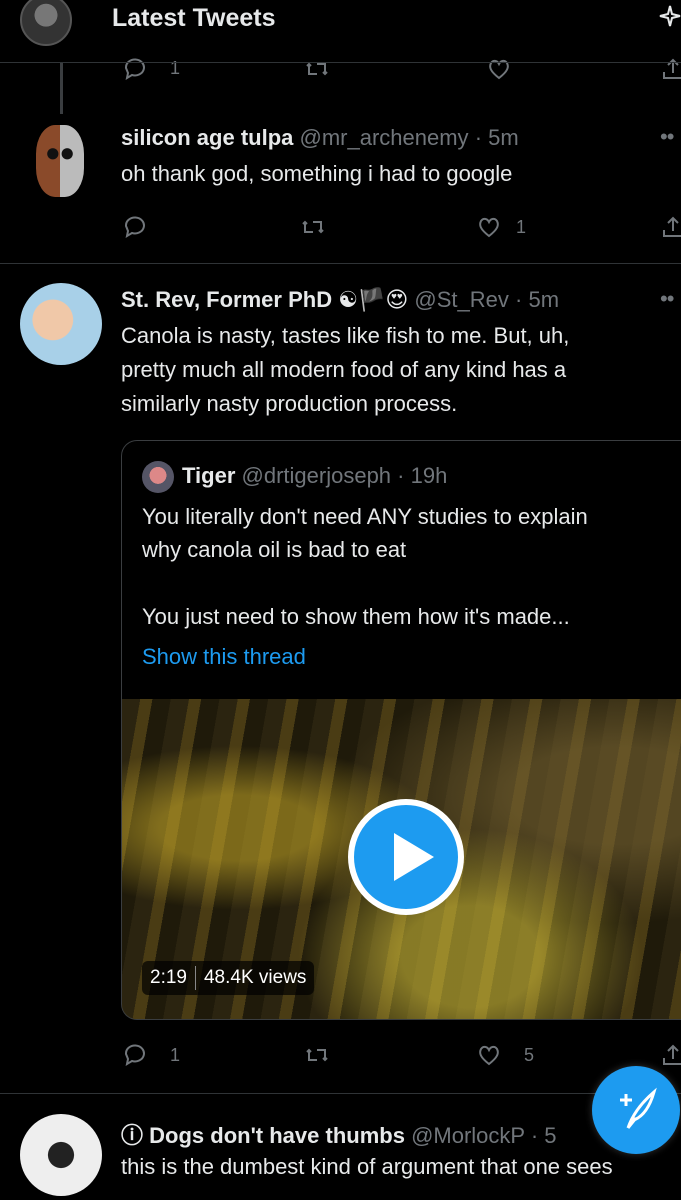  What do you see at coordinates (158, 477) in the screenshot?
I see `quoted-tweet-avatar` at bounding box center [158, 477].